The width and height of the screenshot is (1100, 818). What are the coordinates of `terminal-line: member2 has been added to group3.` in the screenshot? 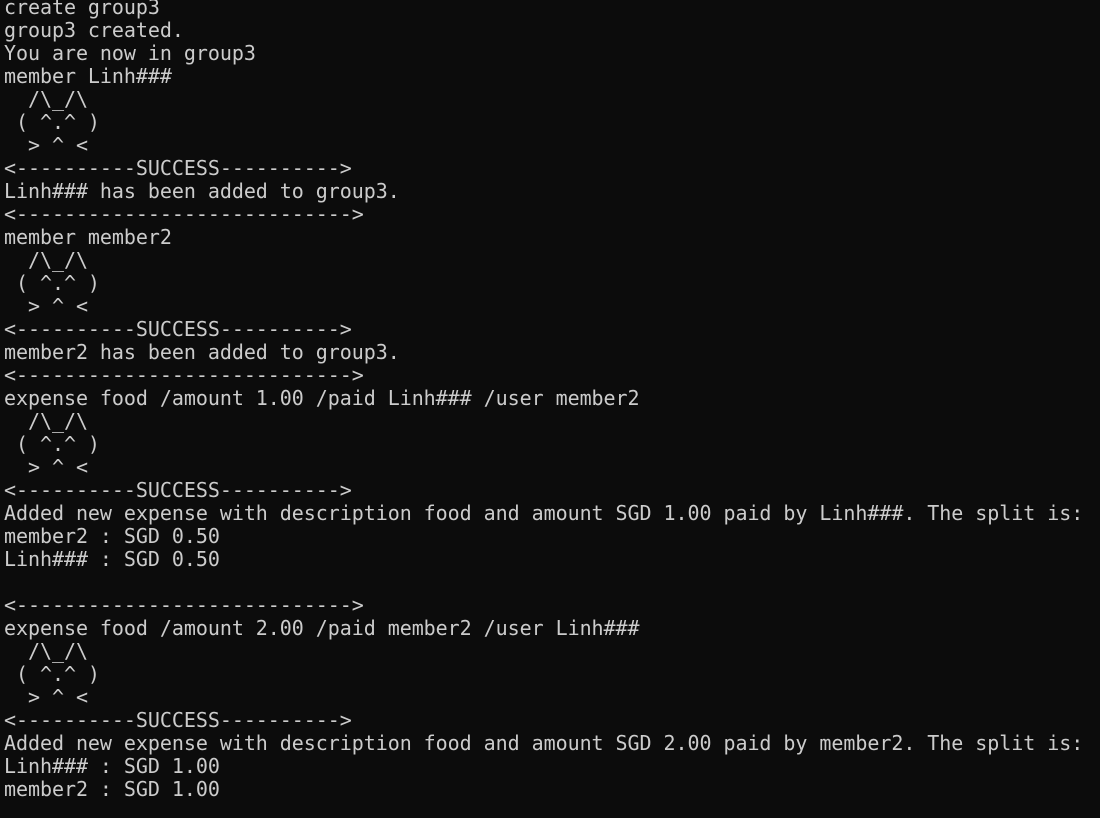 It's located at (202, 352).